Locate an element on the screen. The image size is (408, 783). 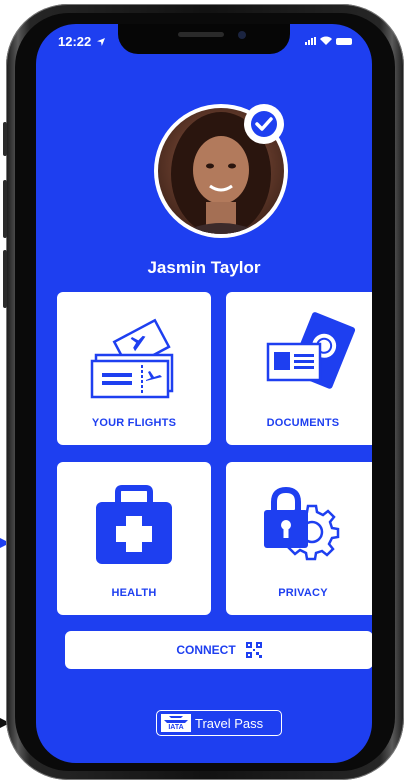
flight-ticket-icon is located at coordinates (134, 356).